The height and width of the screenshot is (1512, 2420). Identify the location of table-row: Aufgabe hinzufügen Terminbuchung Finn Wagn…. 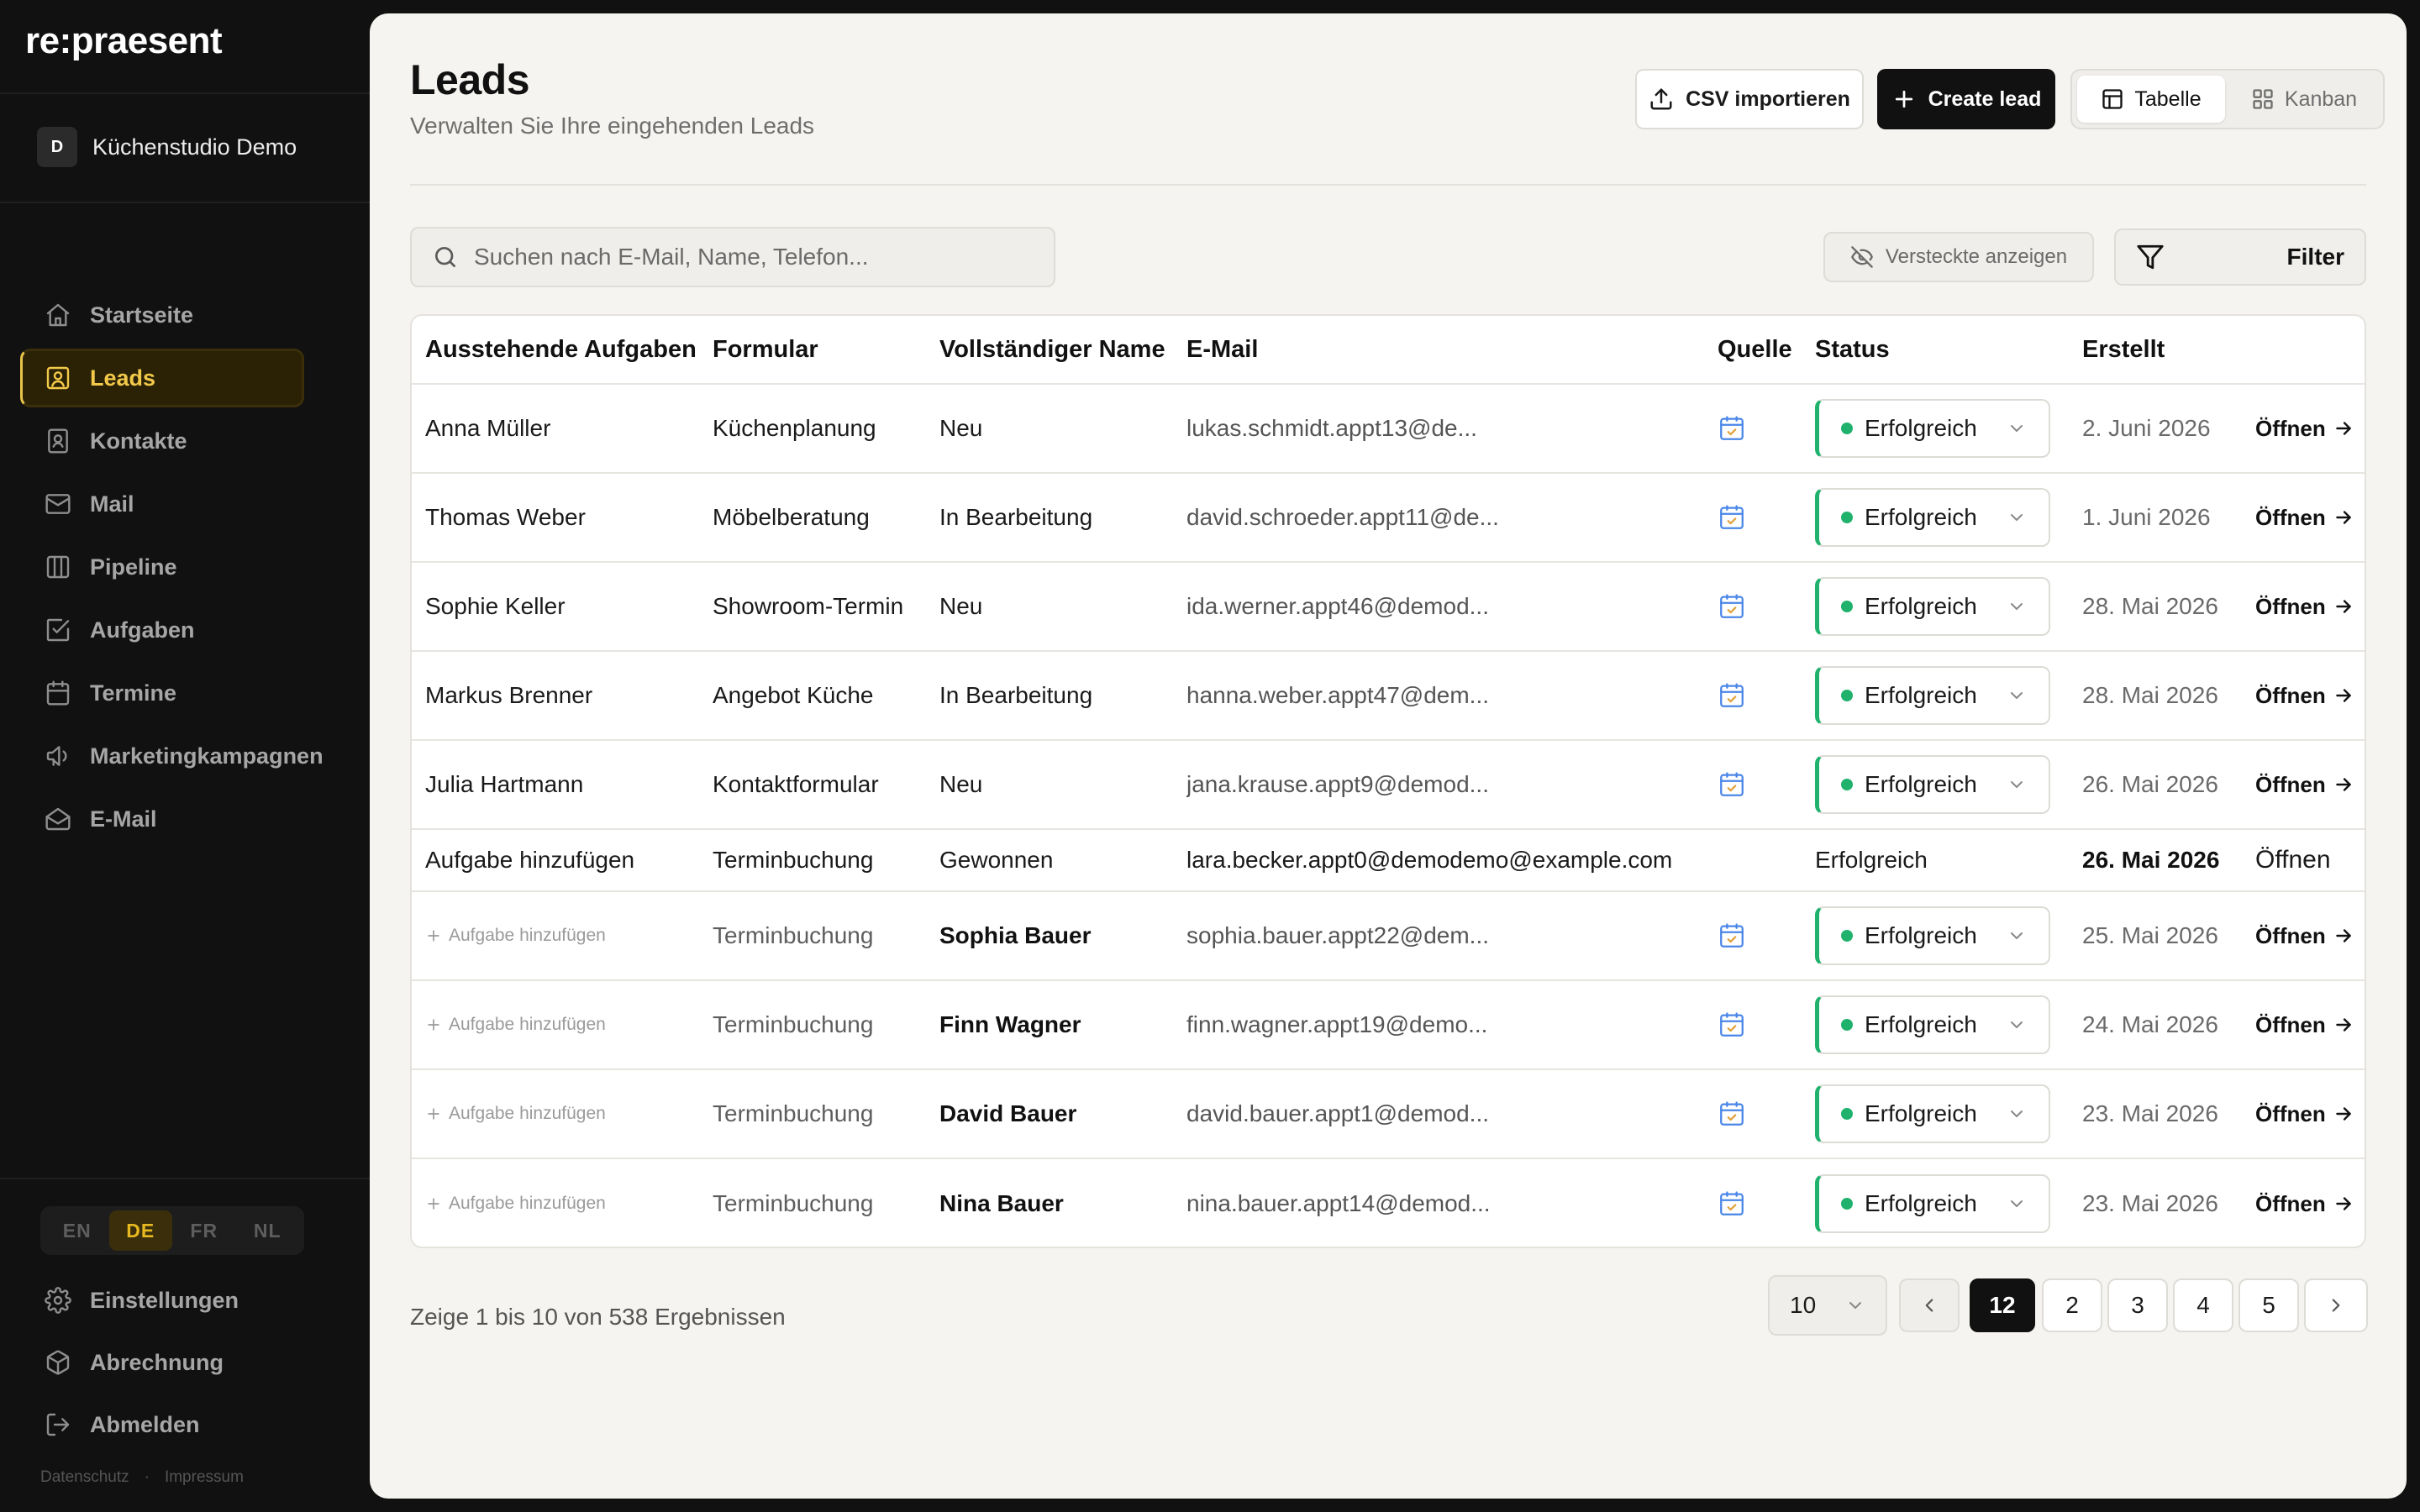
(1388, 1025).